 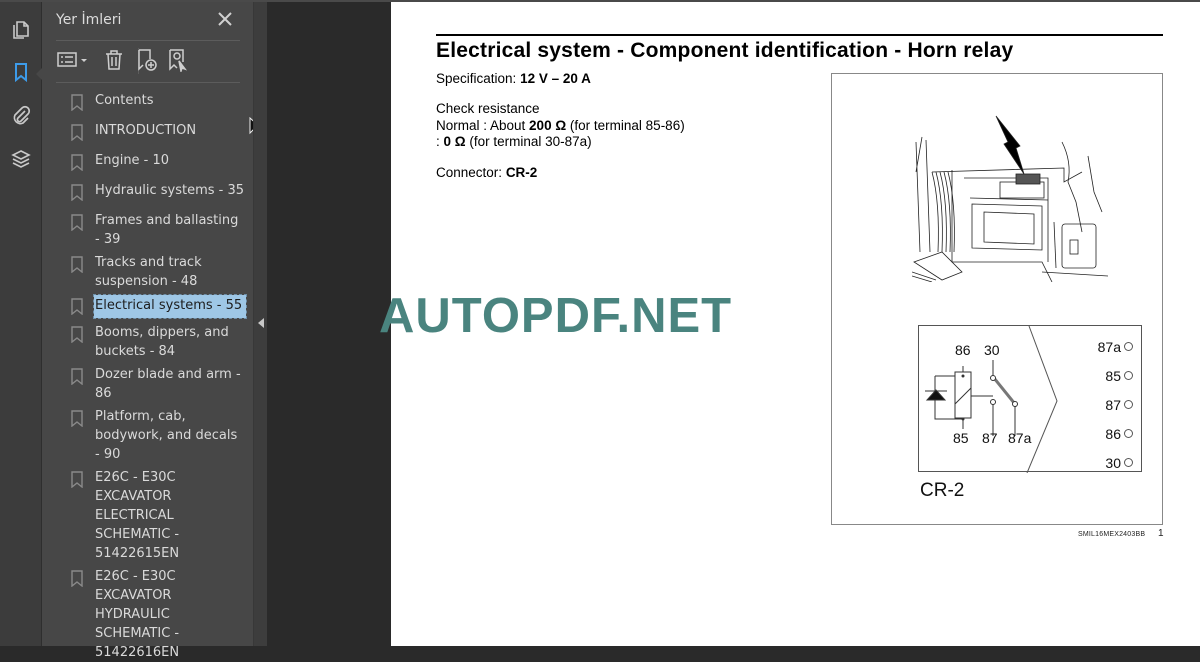 I want to click on normal-suffix: (for terminal 85-86), so click(x=625, y=125).